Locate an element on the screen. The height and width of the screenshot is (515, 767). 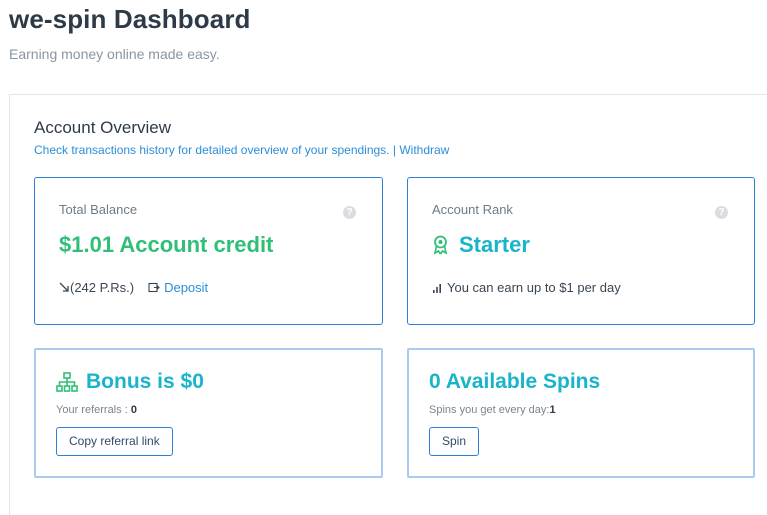
copy-referral-link-button: Copy referral link is located at coordinates (114, 441).